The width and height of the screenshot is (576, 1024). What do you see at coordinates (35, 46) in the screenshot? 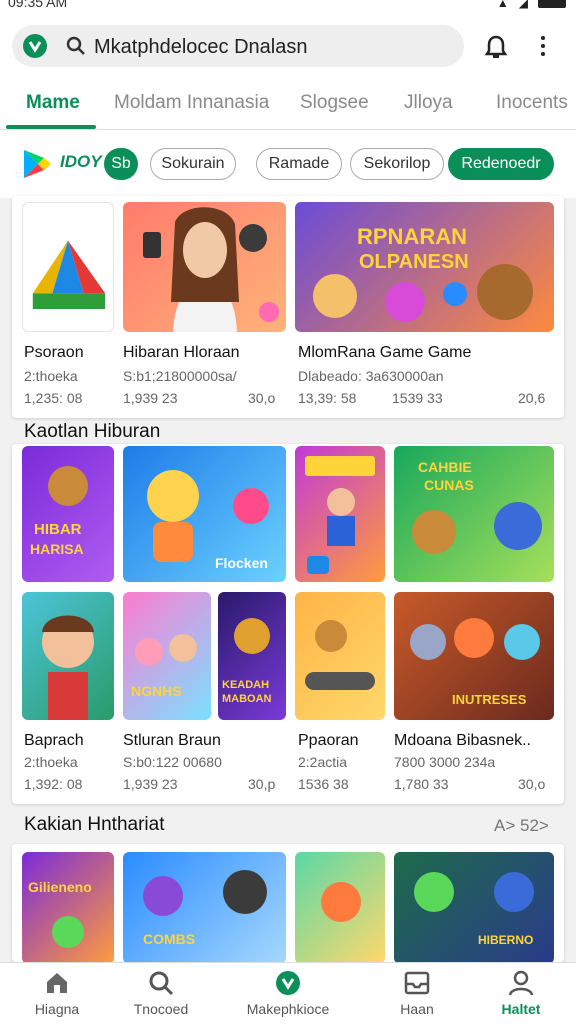
I see `marketplace-logo-icon` at bounding box center [35, 46].